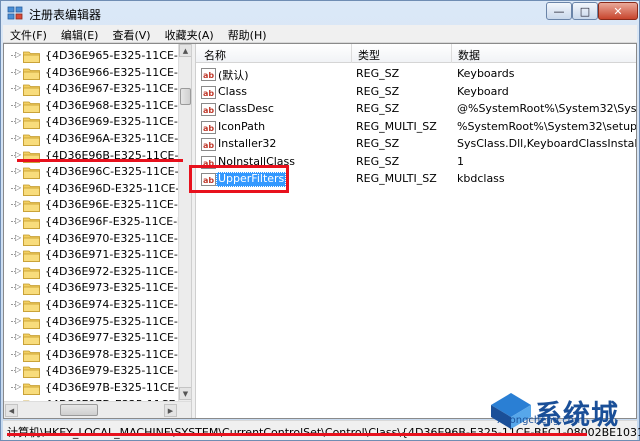 This screenshot has width=640, height=441. I want to click on scroll-up-arrow-icon: ▲, so click(185, 50).